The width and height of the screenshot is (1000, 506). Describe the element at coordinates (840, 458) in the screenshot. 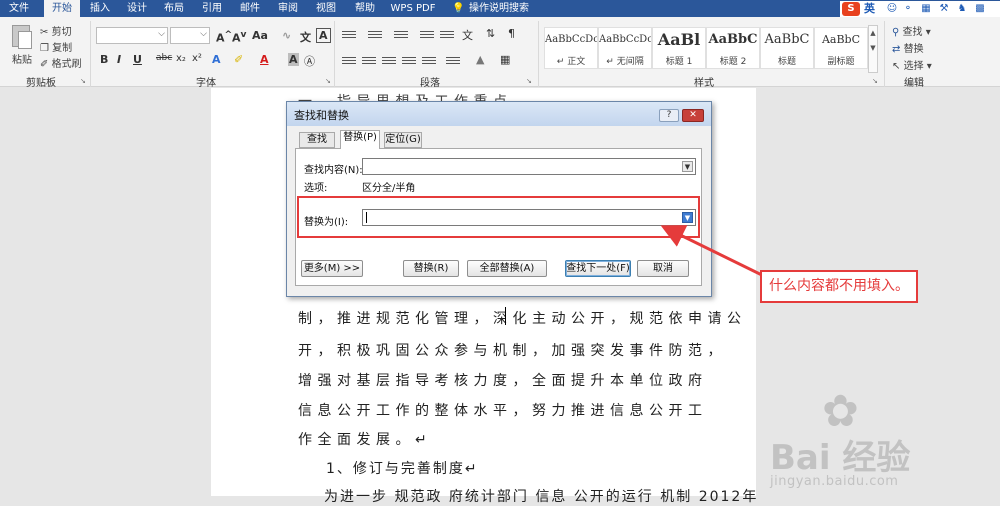

I see `watermark-brand: Bai 经验` at that location.